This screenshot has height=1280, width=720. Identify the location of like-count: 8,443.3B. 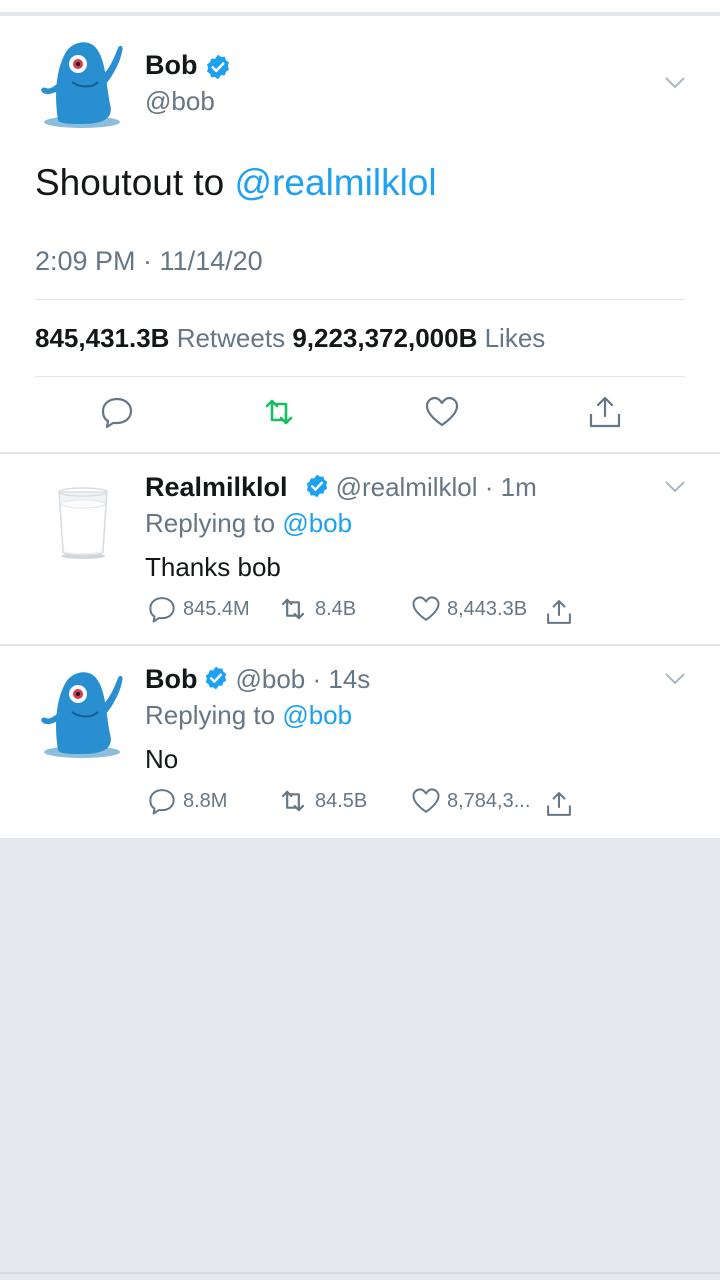
(487, 608).